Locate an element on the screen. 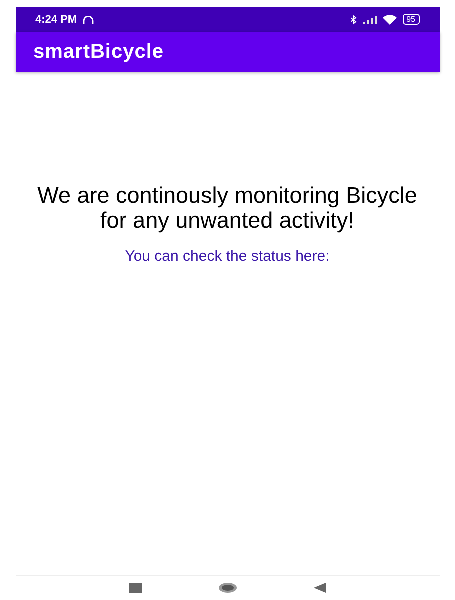  status-time: 4:24 PM is located at coordinates (57, 20).